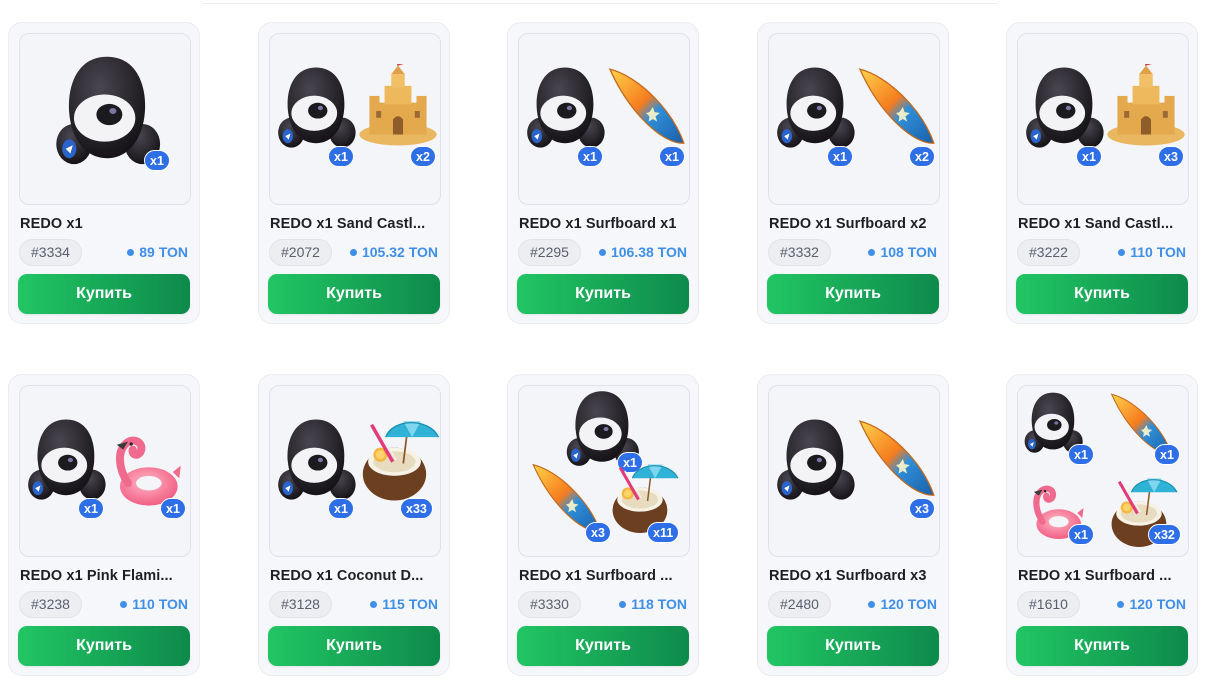  What do you see at coordinates (604, 471) in the screenshot?
I see `bundle-preview: x1 x3 x11` at bounding box center [604, 471].